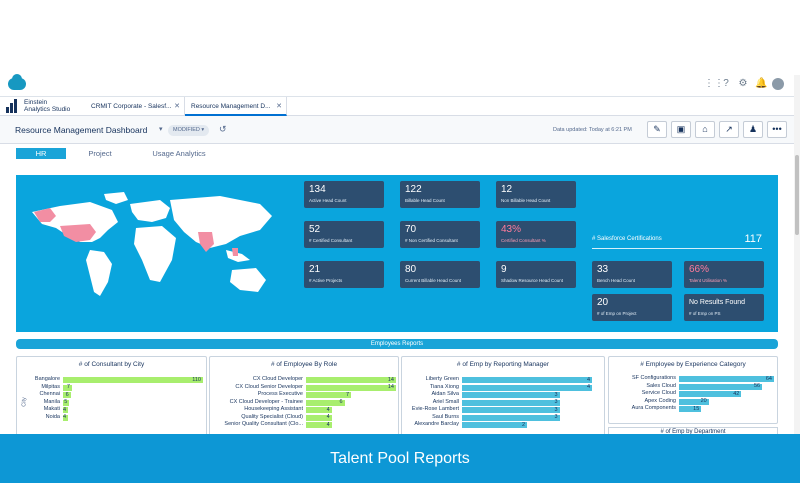 Image resolution: width=800 pixels, height=483 pixels. What do you see at coordinates (41, 153) in the screenshot?
I see `tab-hr: HR` at bounding box center [41, 153].